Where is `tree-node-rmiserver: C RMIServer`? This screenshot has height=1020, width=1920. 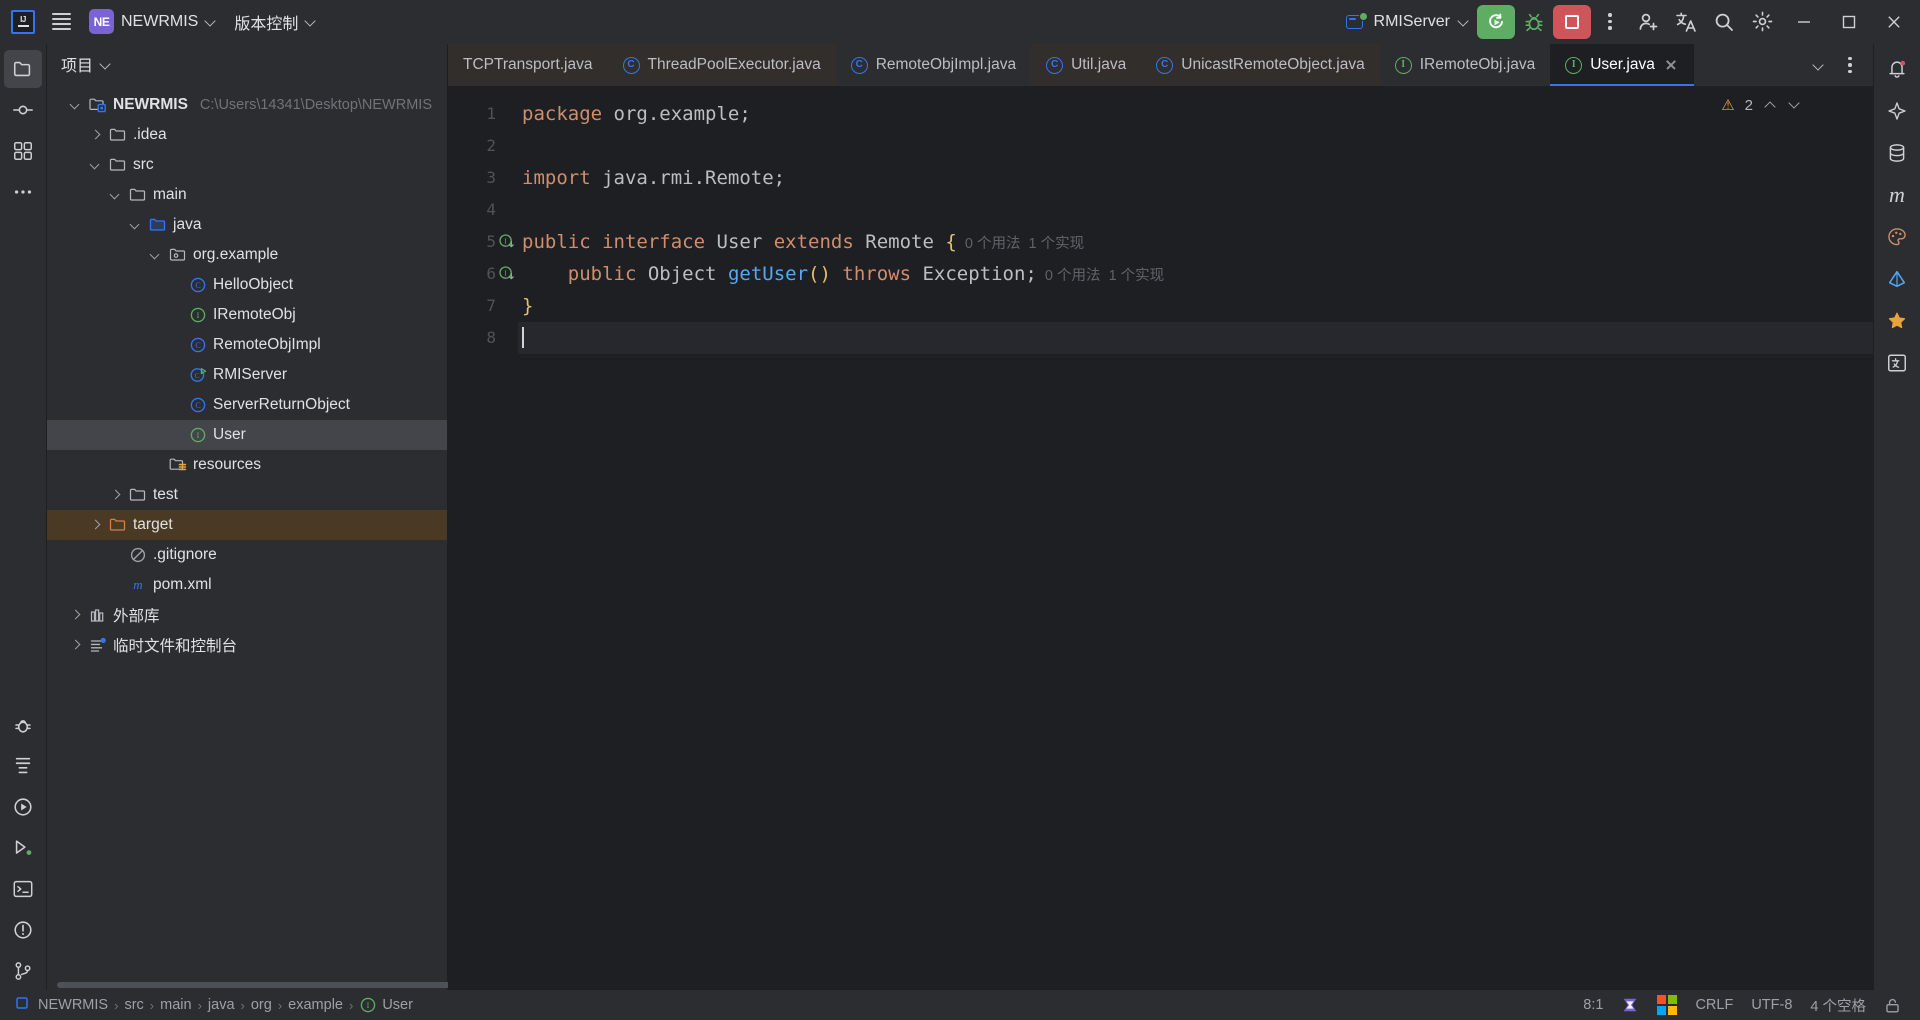 tree-node-rmiserver: C RMIServer is located at coordinates (247, 375).